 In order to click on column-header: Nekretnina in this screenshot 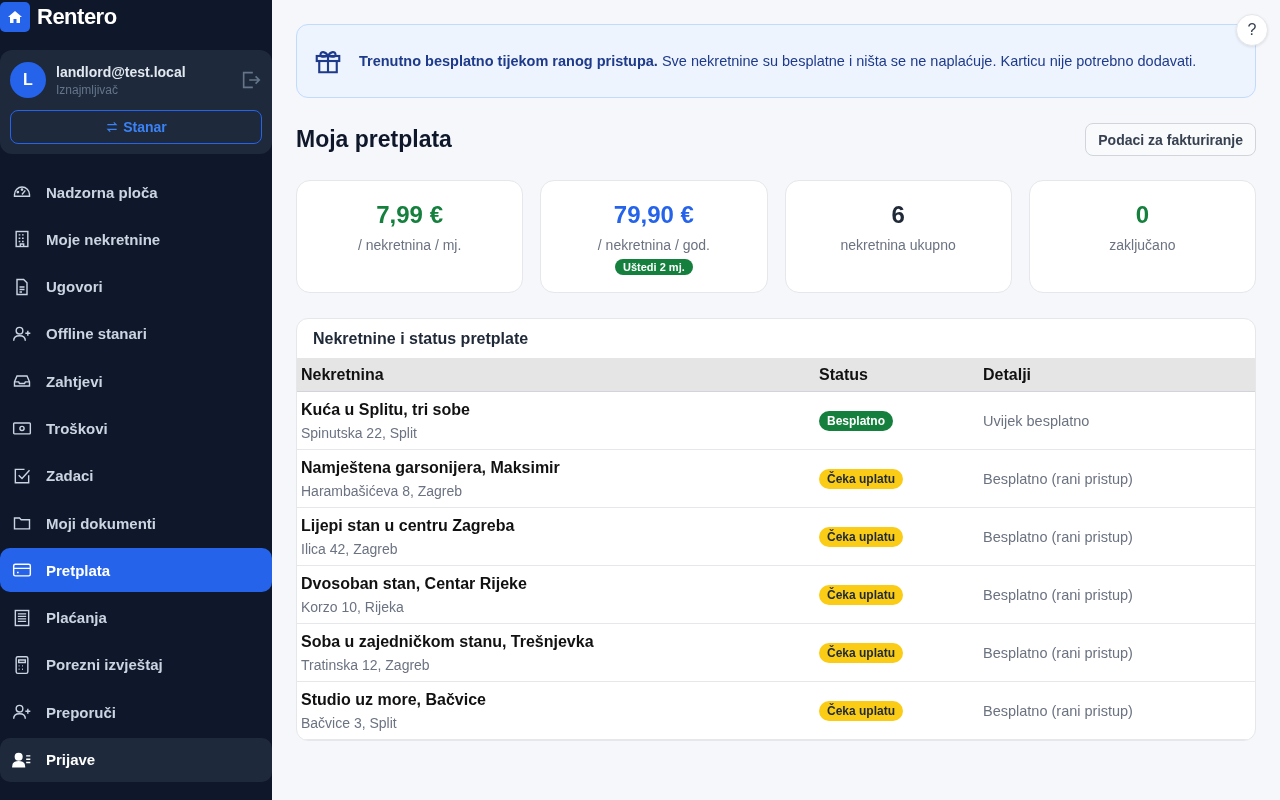, I will do `click(342, 374)`.